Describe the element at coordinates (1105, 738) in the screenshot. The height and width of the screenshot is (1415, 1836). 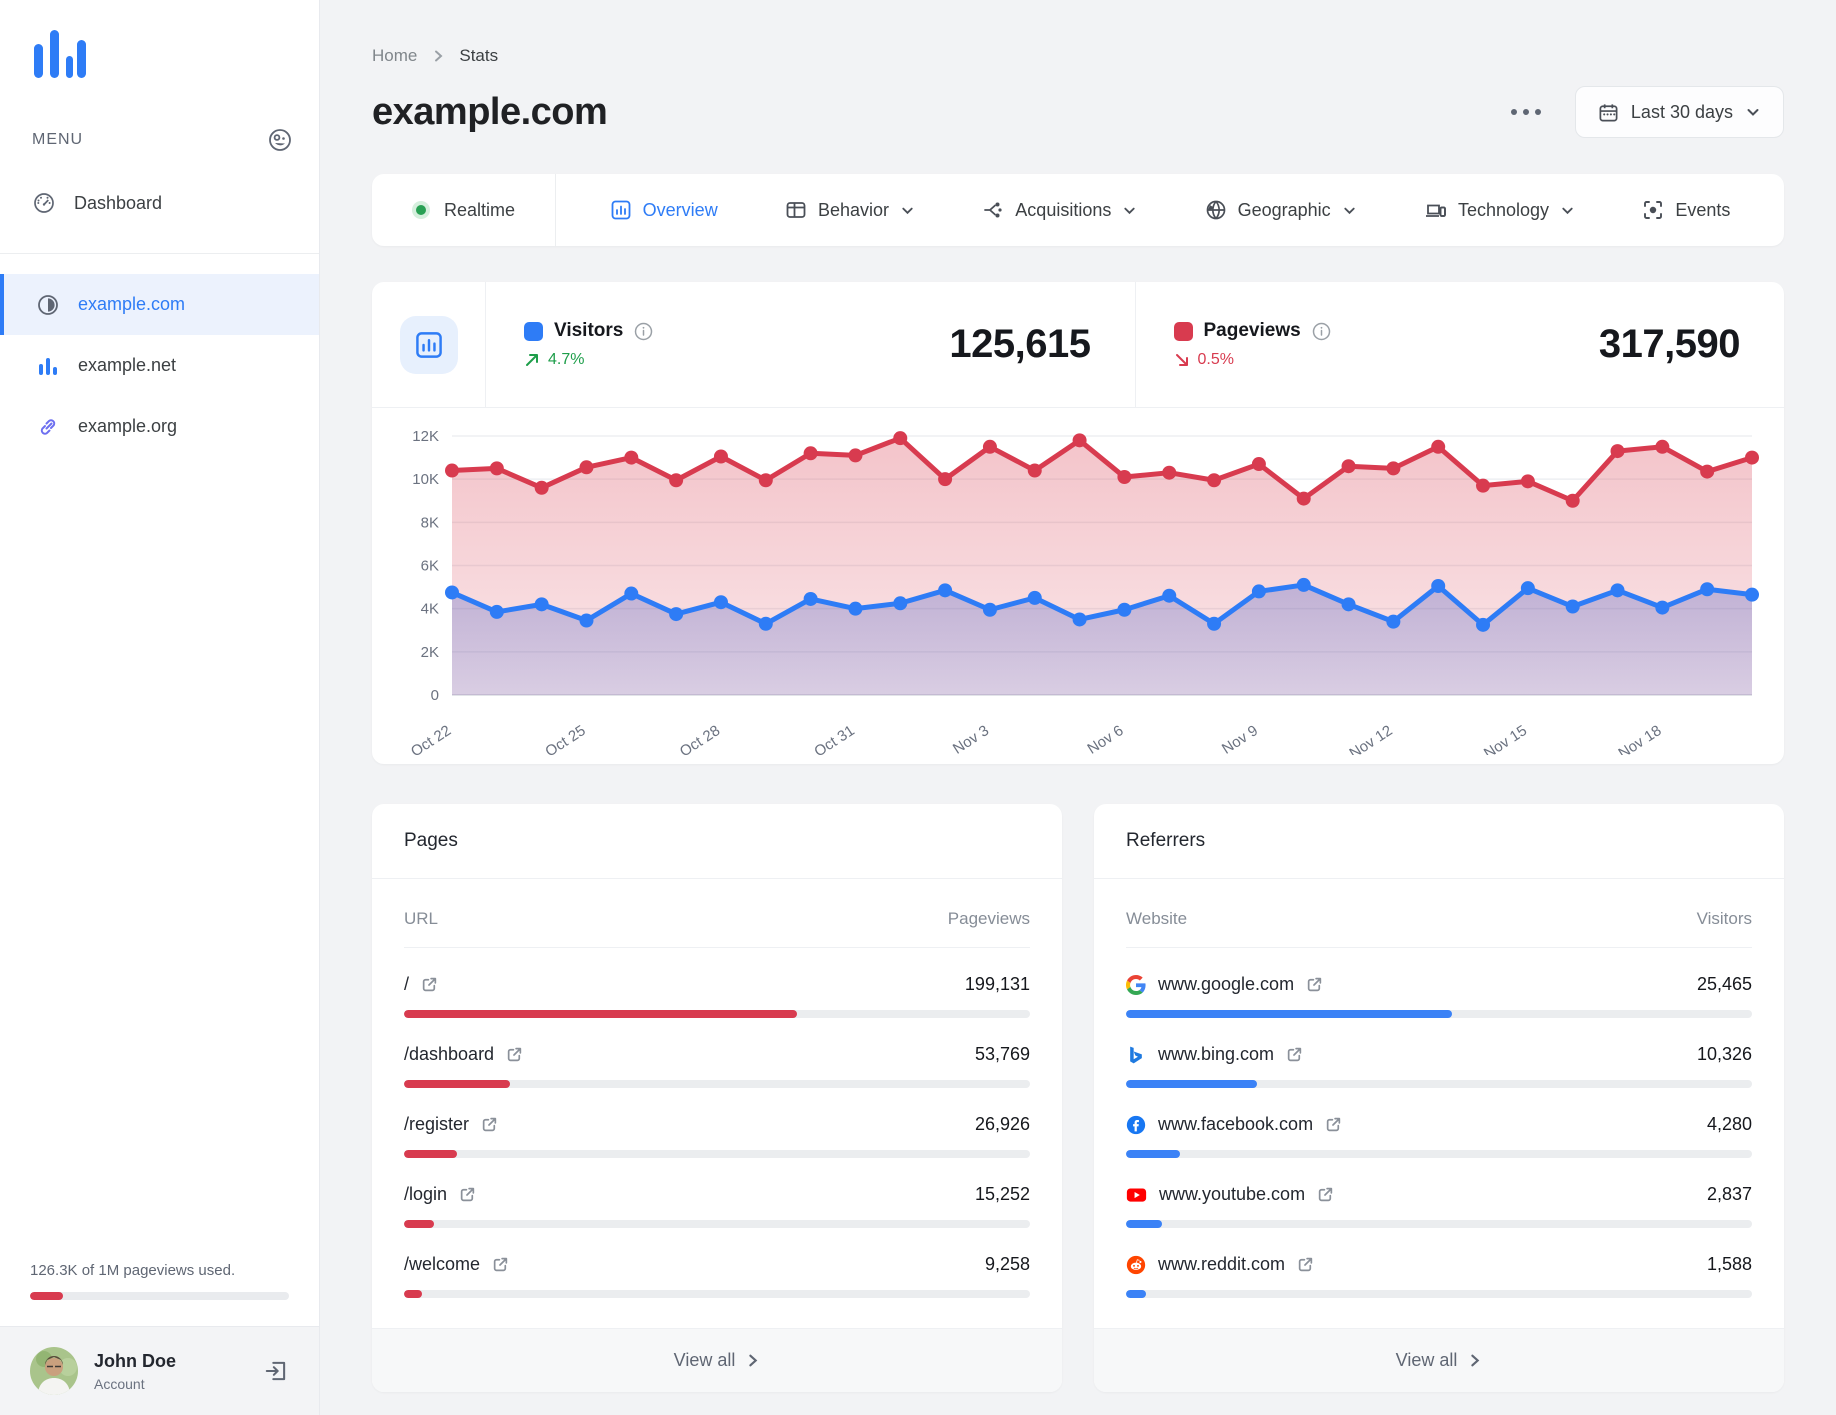
I see `svg-text: Nov 6` at that location.